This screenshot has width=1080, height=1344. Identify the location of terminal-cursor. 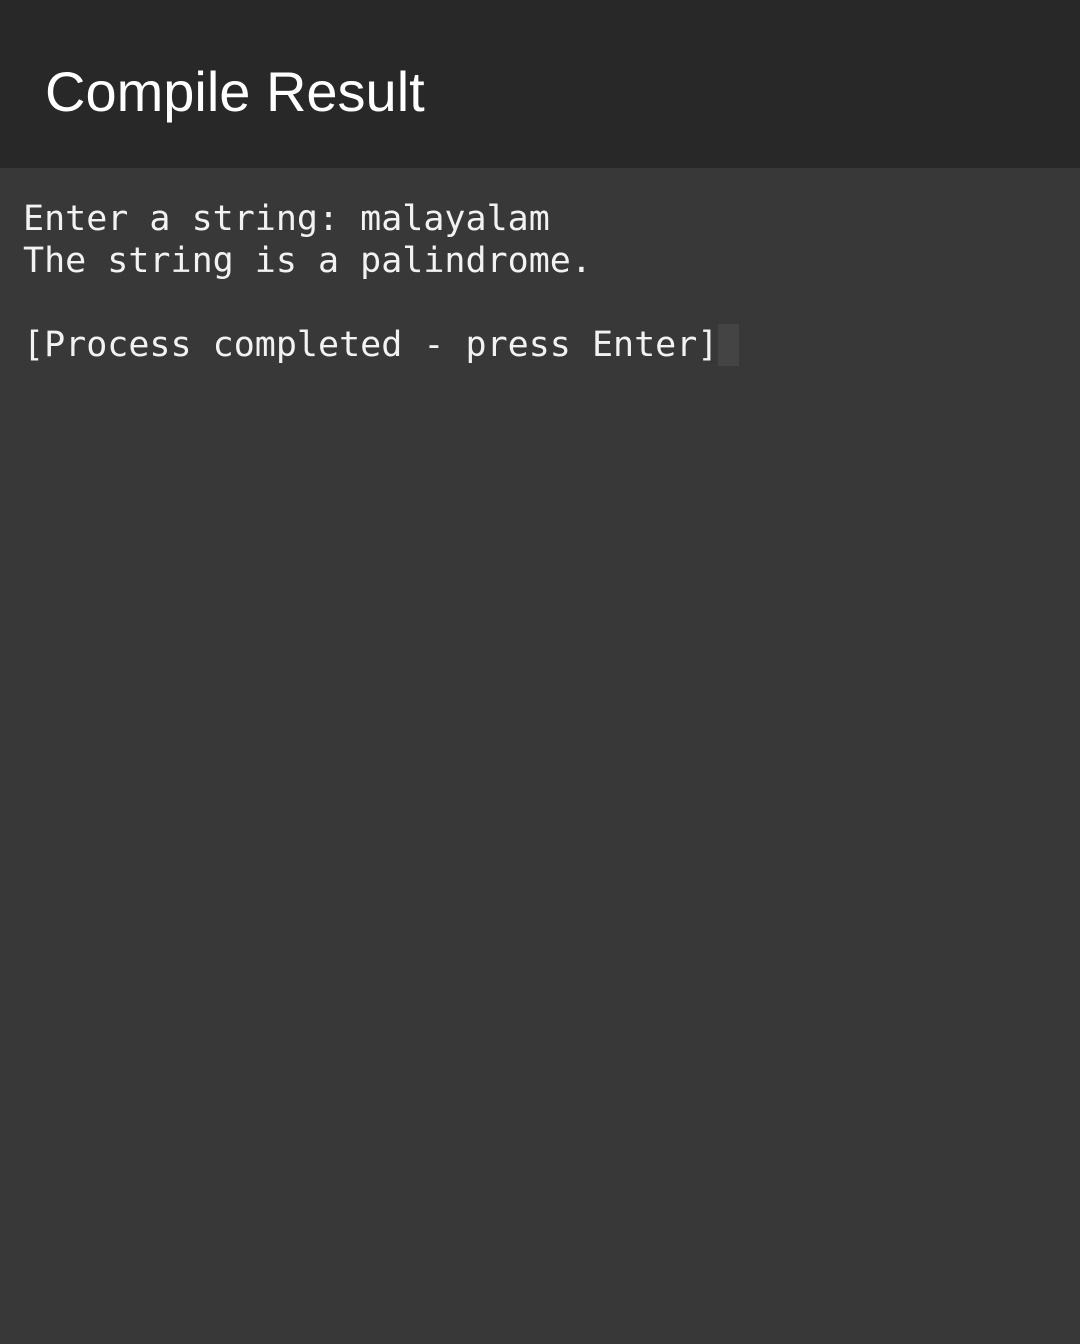
(729, 345).